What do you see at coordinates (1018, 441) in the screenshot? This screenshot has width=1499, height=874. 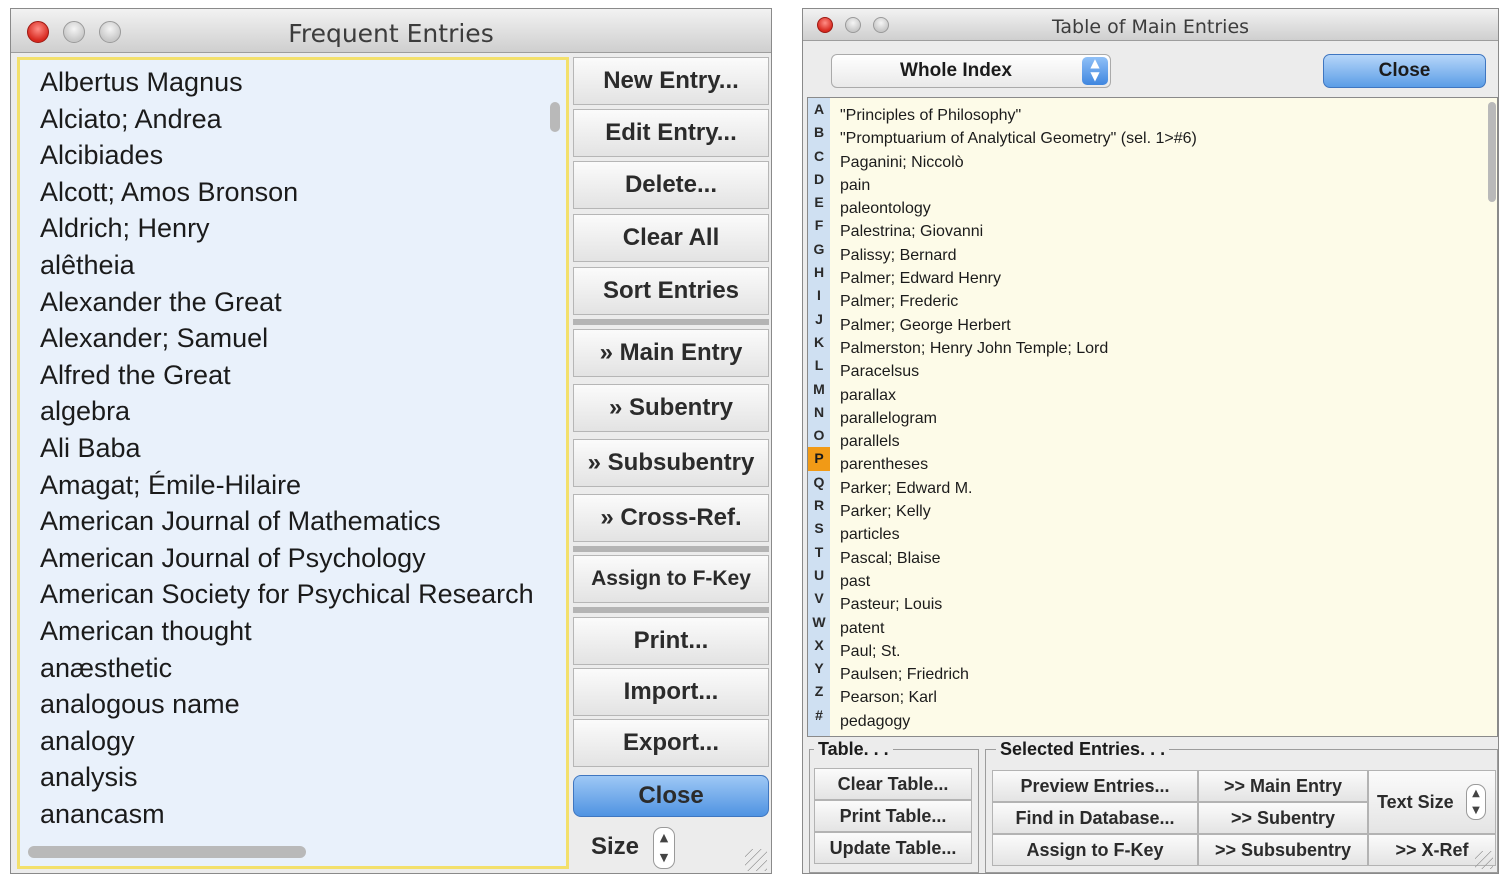 I see `main-entry-row: parallels` at bounding box center [1018, 441].